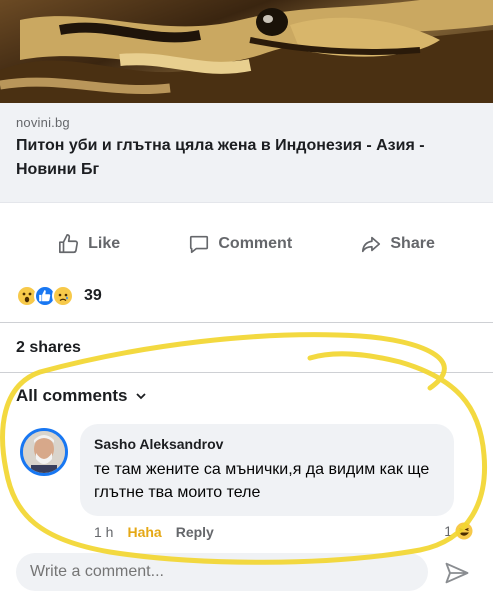 The width and height of the screenshot is (493, 600). I want to click on share-button: Share, so click(397, 244).